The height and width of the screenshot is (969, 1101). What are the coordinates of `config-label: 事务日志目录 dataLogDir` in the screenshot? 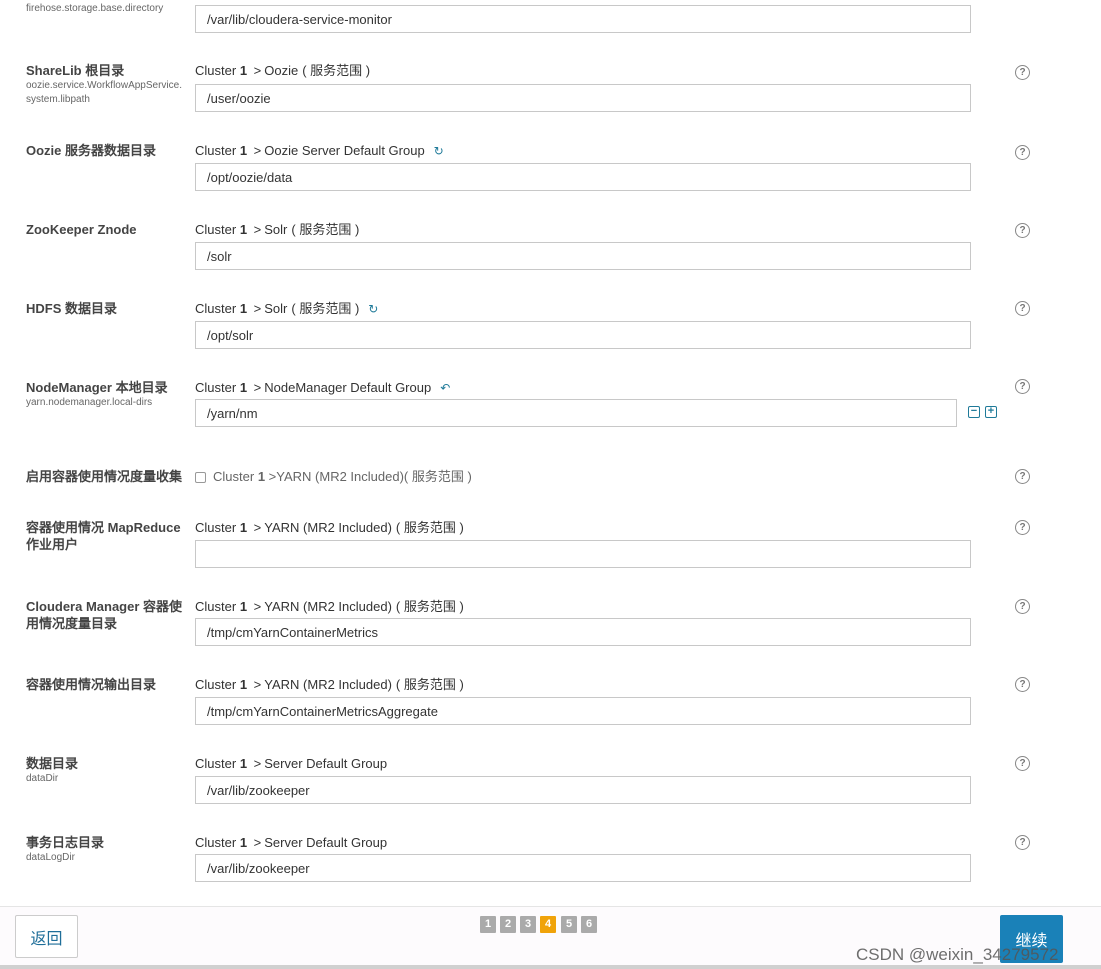 It's located at (106, 849).